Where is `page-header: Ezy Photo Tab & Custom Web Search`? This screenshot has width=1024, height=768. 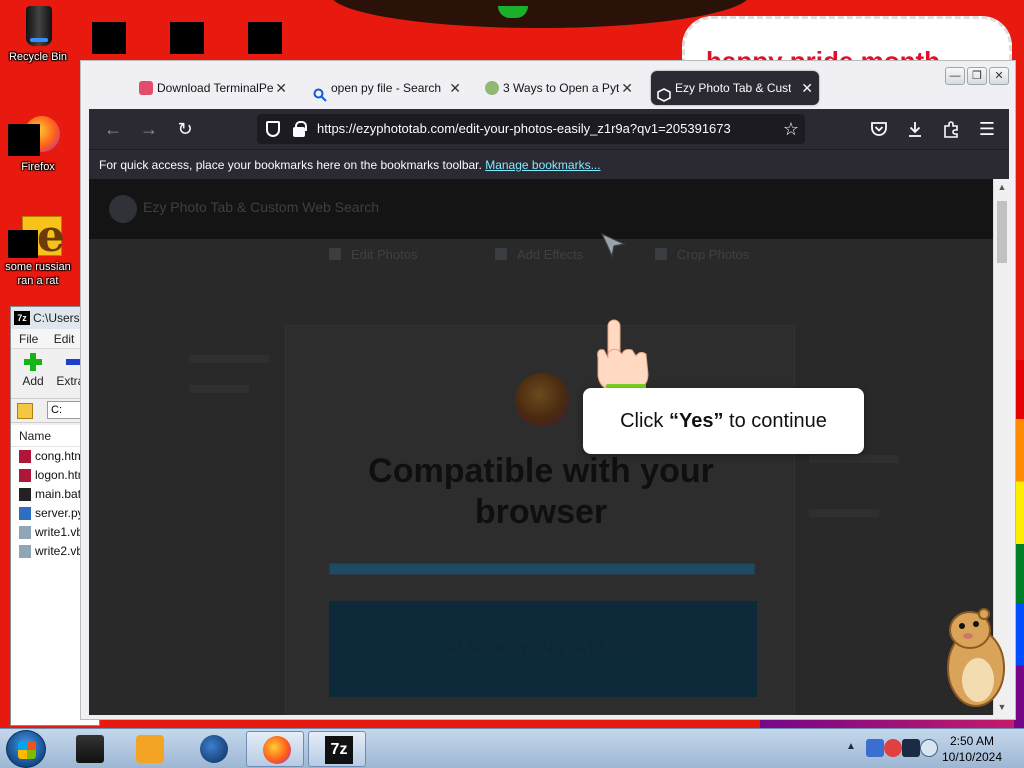 page-header: Ezy Photo Tab & Custom Web Search is located at coordinates (541, 209).